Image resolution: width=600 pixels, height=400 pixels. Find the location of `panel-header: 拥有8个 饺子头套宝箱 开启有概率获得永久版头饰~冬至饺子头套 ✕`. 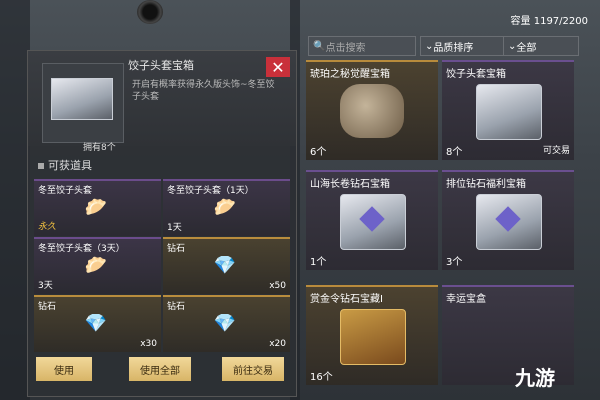

panel-header: 拥有8个 饺子头套宝箱 开启有概率获得永久版头饰~冬至饺子头套 ✕ is located at coordinates (162, 102).